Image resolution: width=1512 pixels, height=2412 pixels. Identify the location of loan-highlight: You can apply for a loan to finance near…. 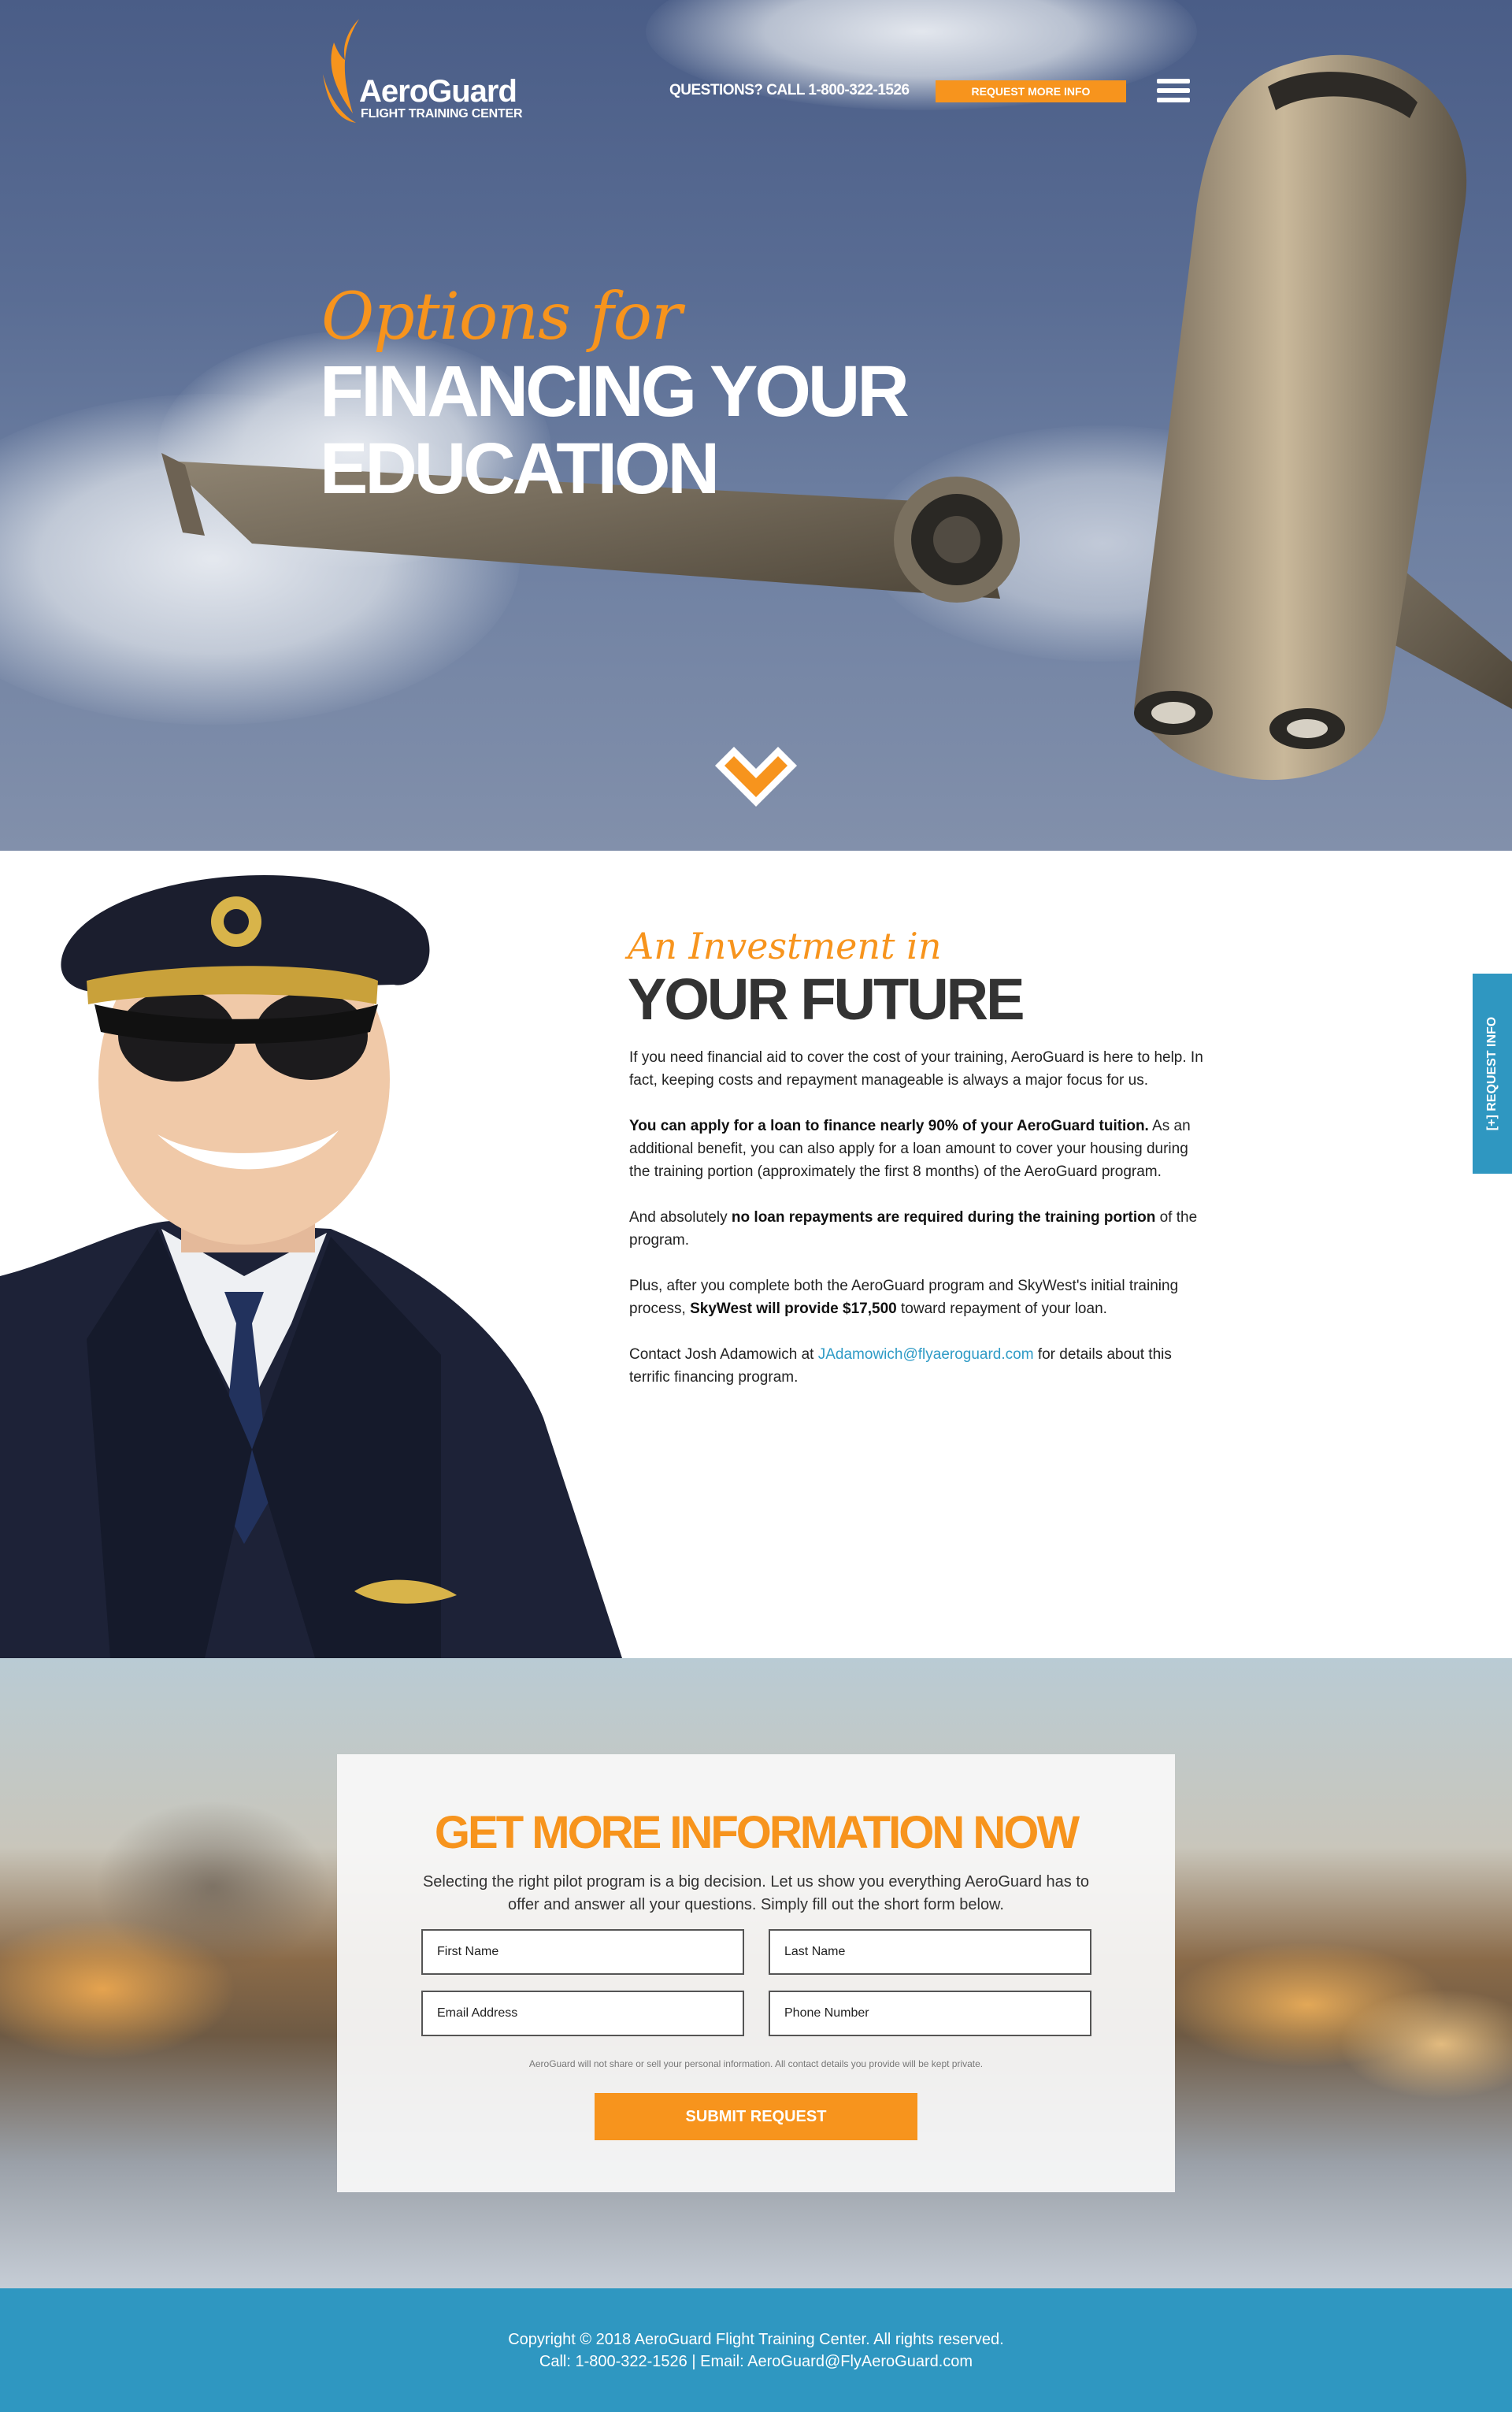
(889, 1126).